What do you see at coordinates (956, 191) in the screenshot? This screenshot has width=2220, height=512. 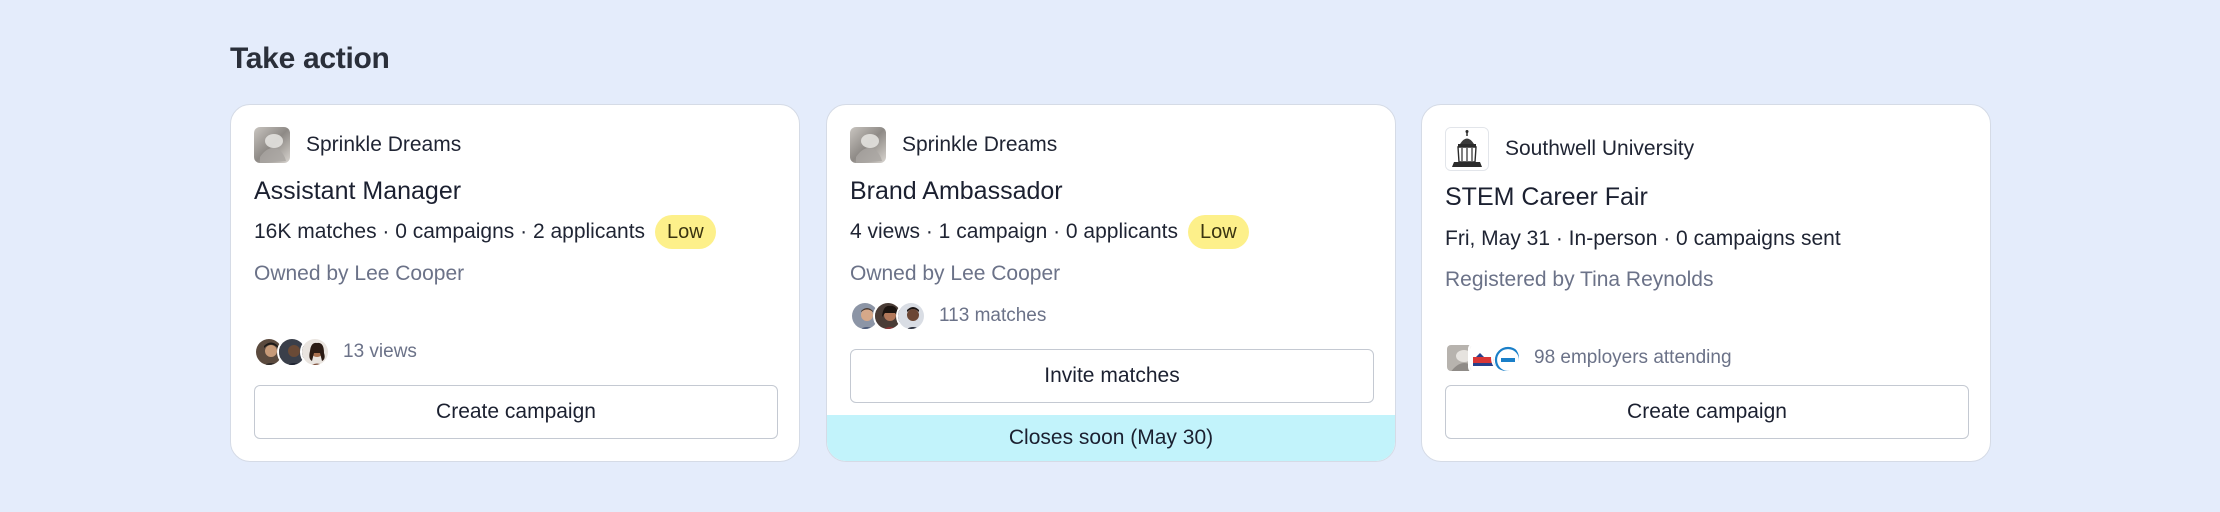 I see `job-title: Brand Ambassador` at bounding box center [956, 191].